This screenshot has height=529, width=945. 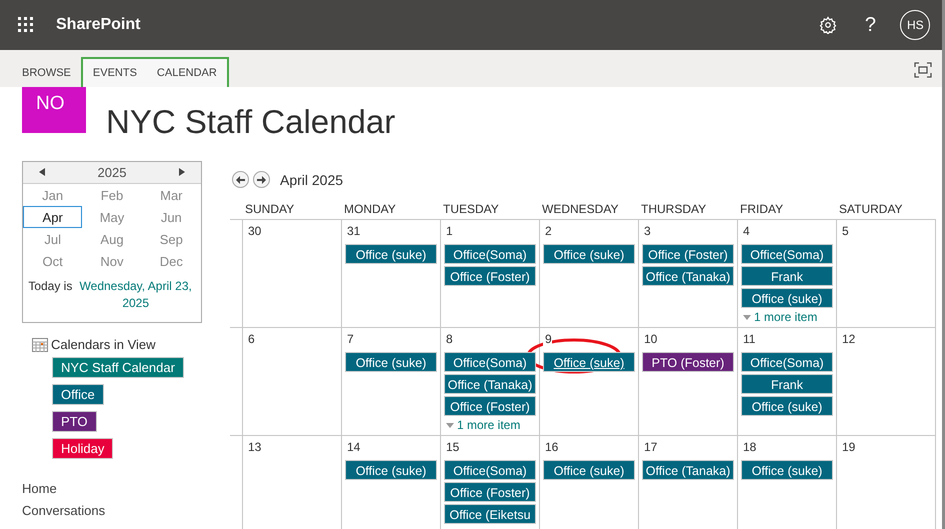 I want to click on previous-month-button, so click(x=240, y=179).